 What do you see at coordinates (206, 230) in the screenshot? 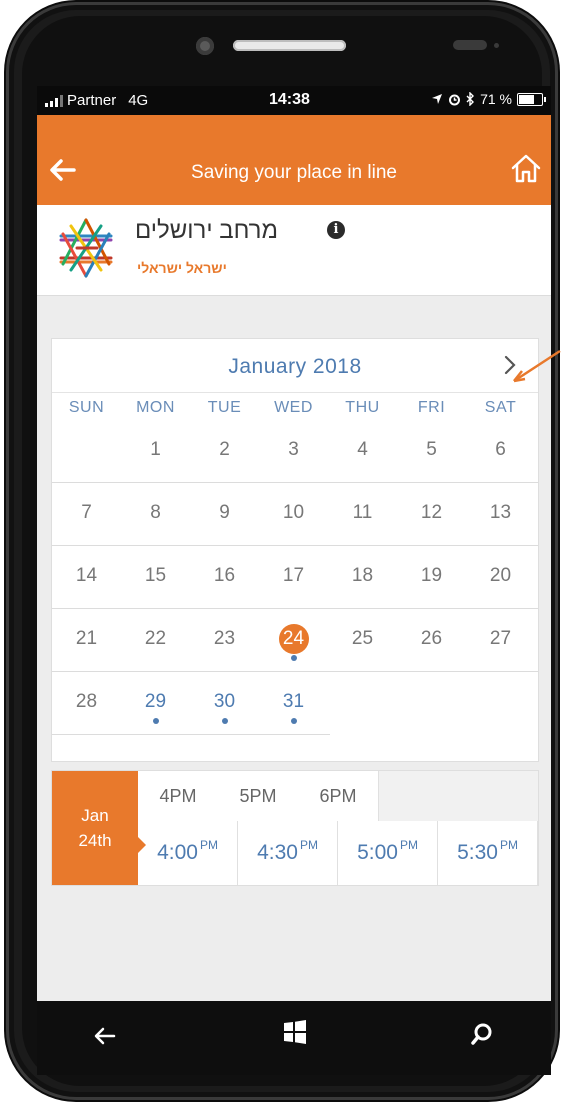
I see `venue-name: מרחב ירושלים` at bounding box center [206, 230].